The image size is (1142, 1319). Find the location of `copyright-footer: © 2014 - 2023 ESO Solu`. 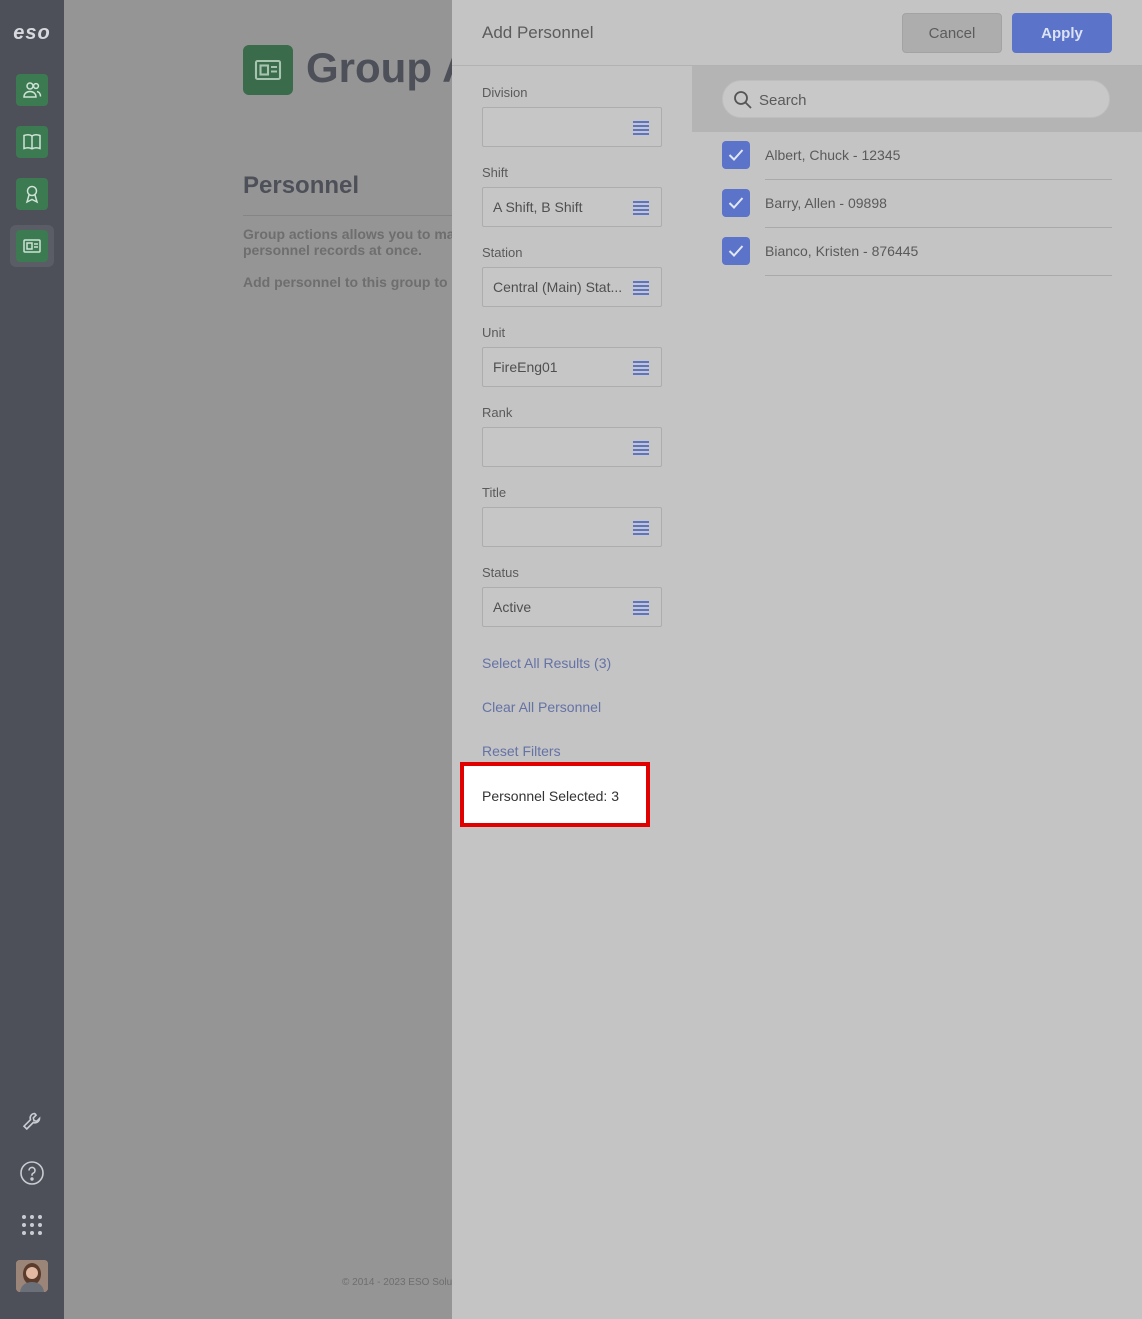

copyright-footer: © 2014 - 2023 ESO Solu is located at coordinates (397, 1282).